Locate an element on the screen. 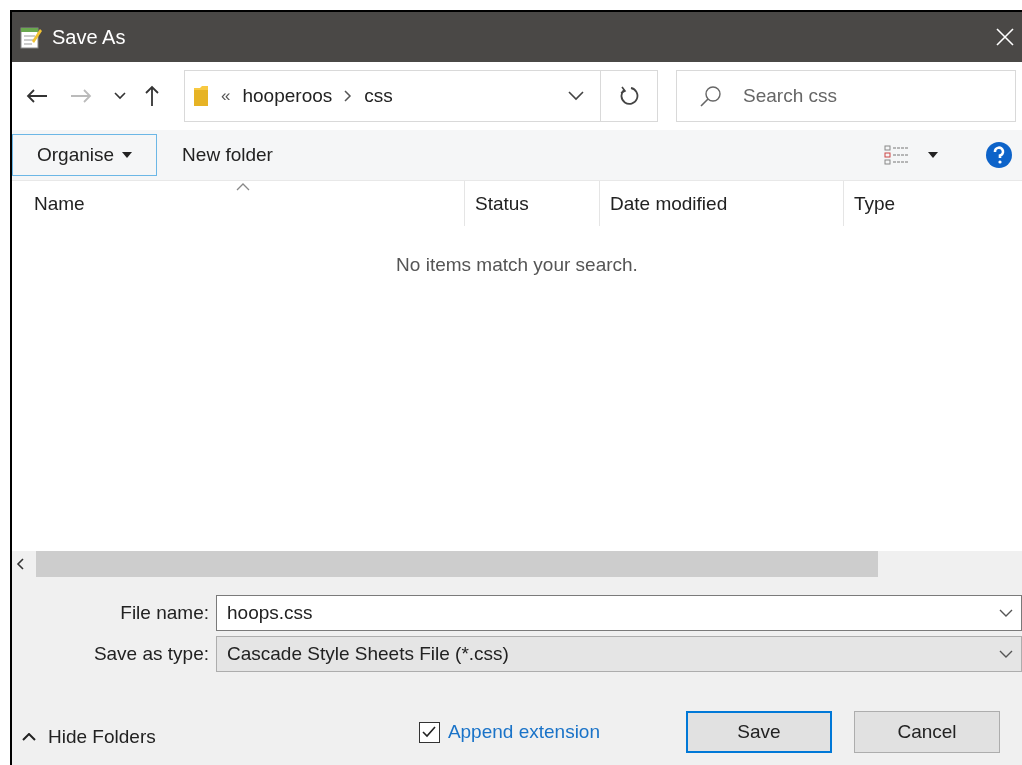  column-label: Date modified is located at coordinates (669, 203).